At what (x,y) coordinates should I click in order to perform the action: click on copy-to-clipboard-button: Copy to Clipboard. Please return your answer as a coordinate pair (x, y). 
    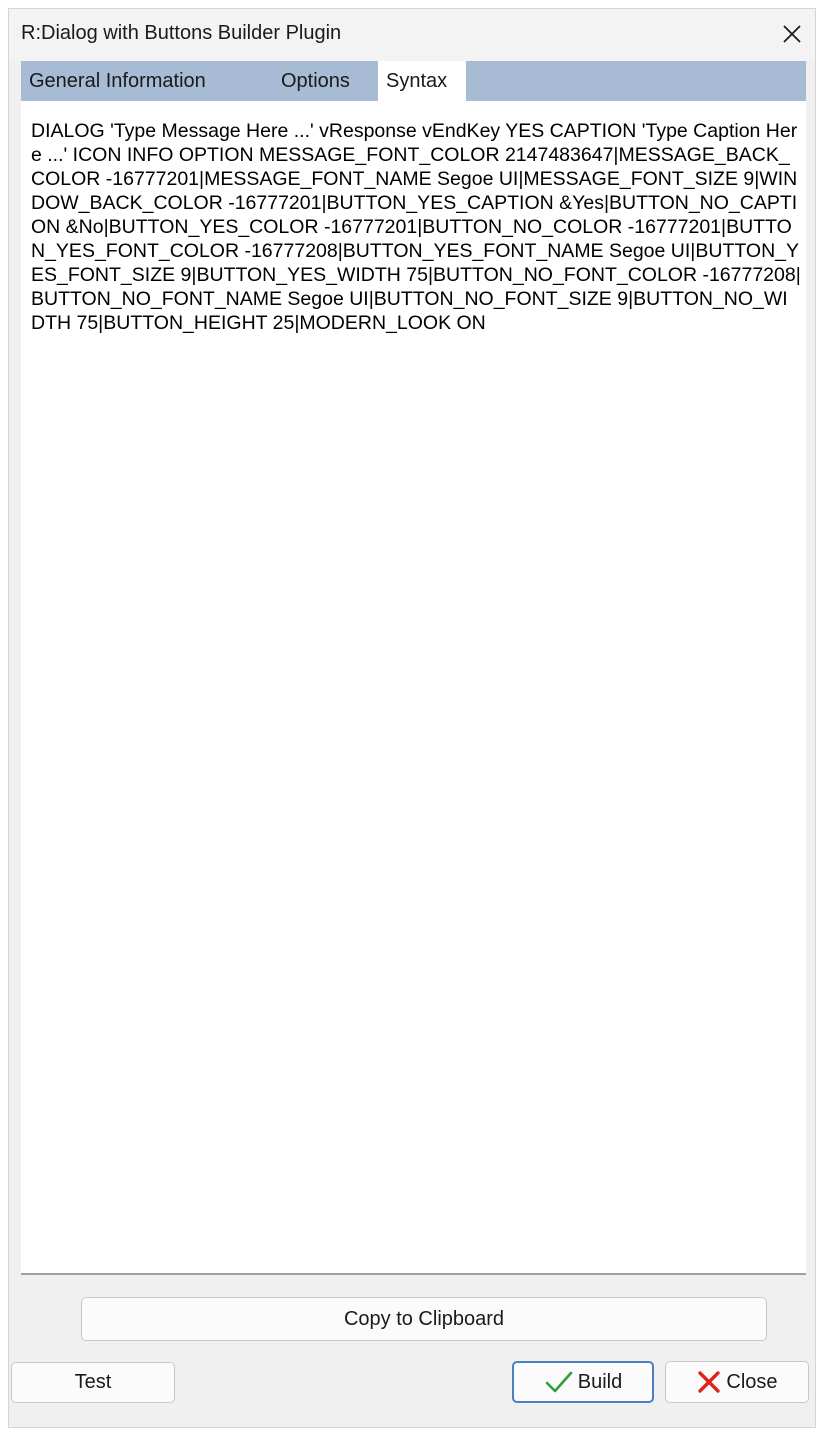
    Looking at the image, I should click on (424, 1319).